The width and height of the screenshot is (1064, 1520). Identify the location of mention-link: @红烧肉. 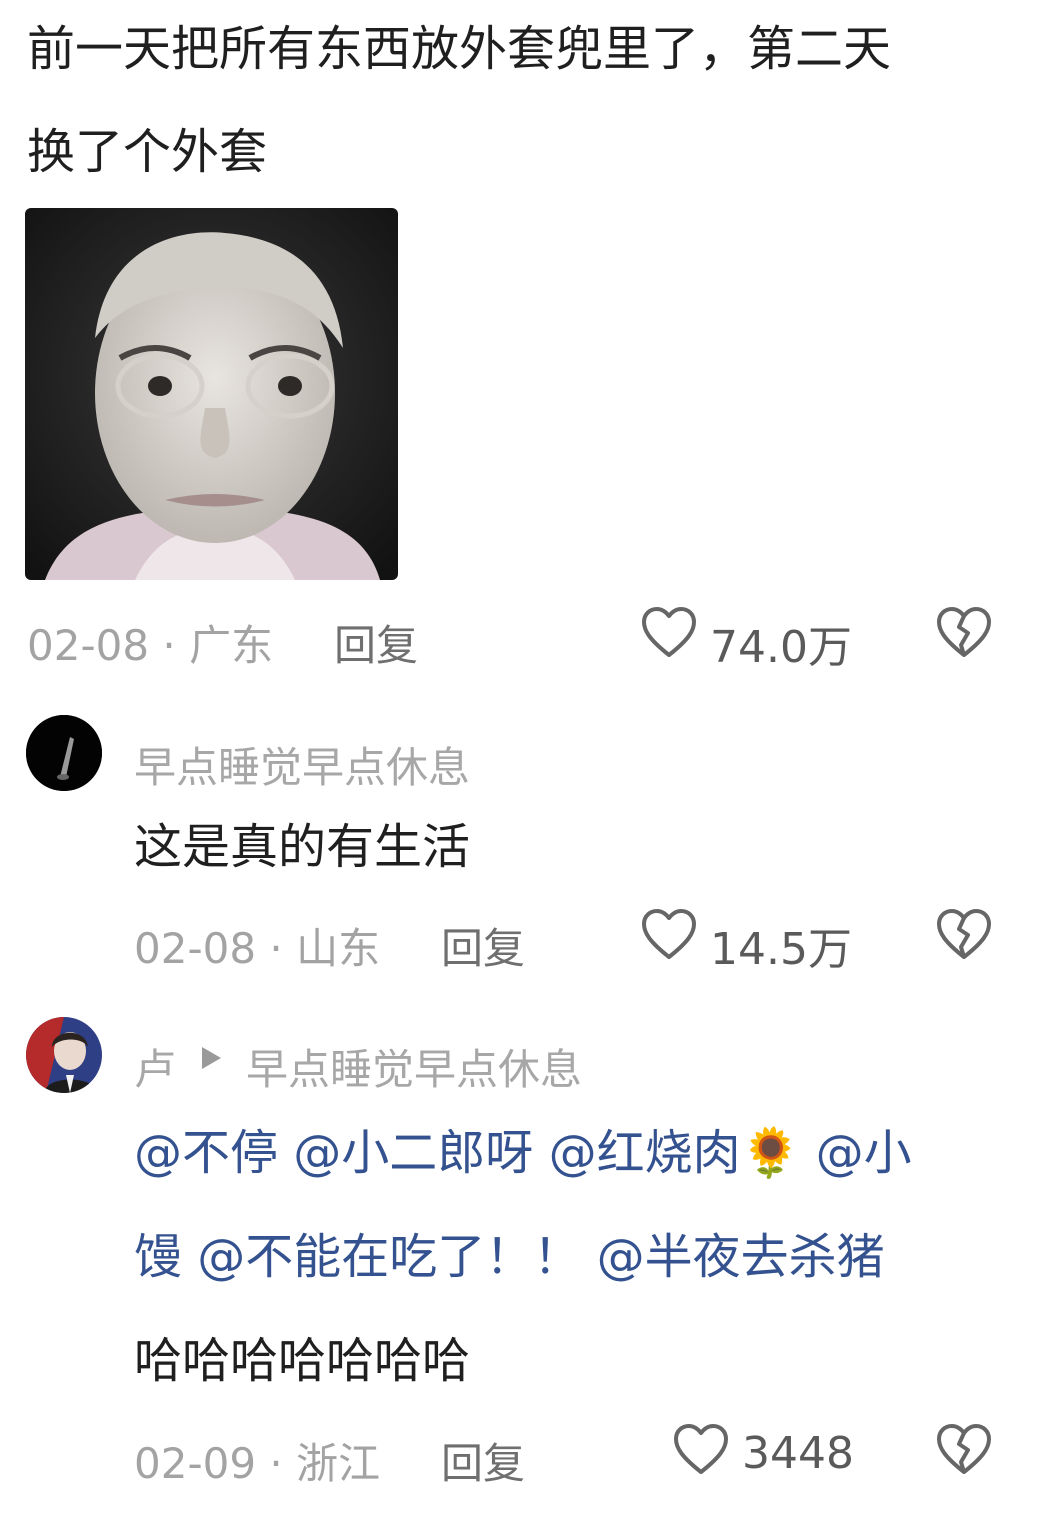
(645, 1153).